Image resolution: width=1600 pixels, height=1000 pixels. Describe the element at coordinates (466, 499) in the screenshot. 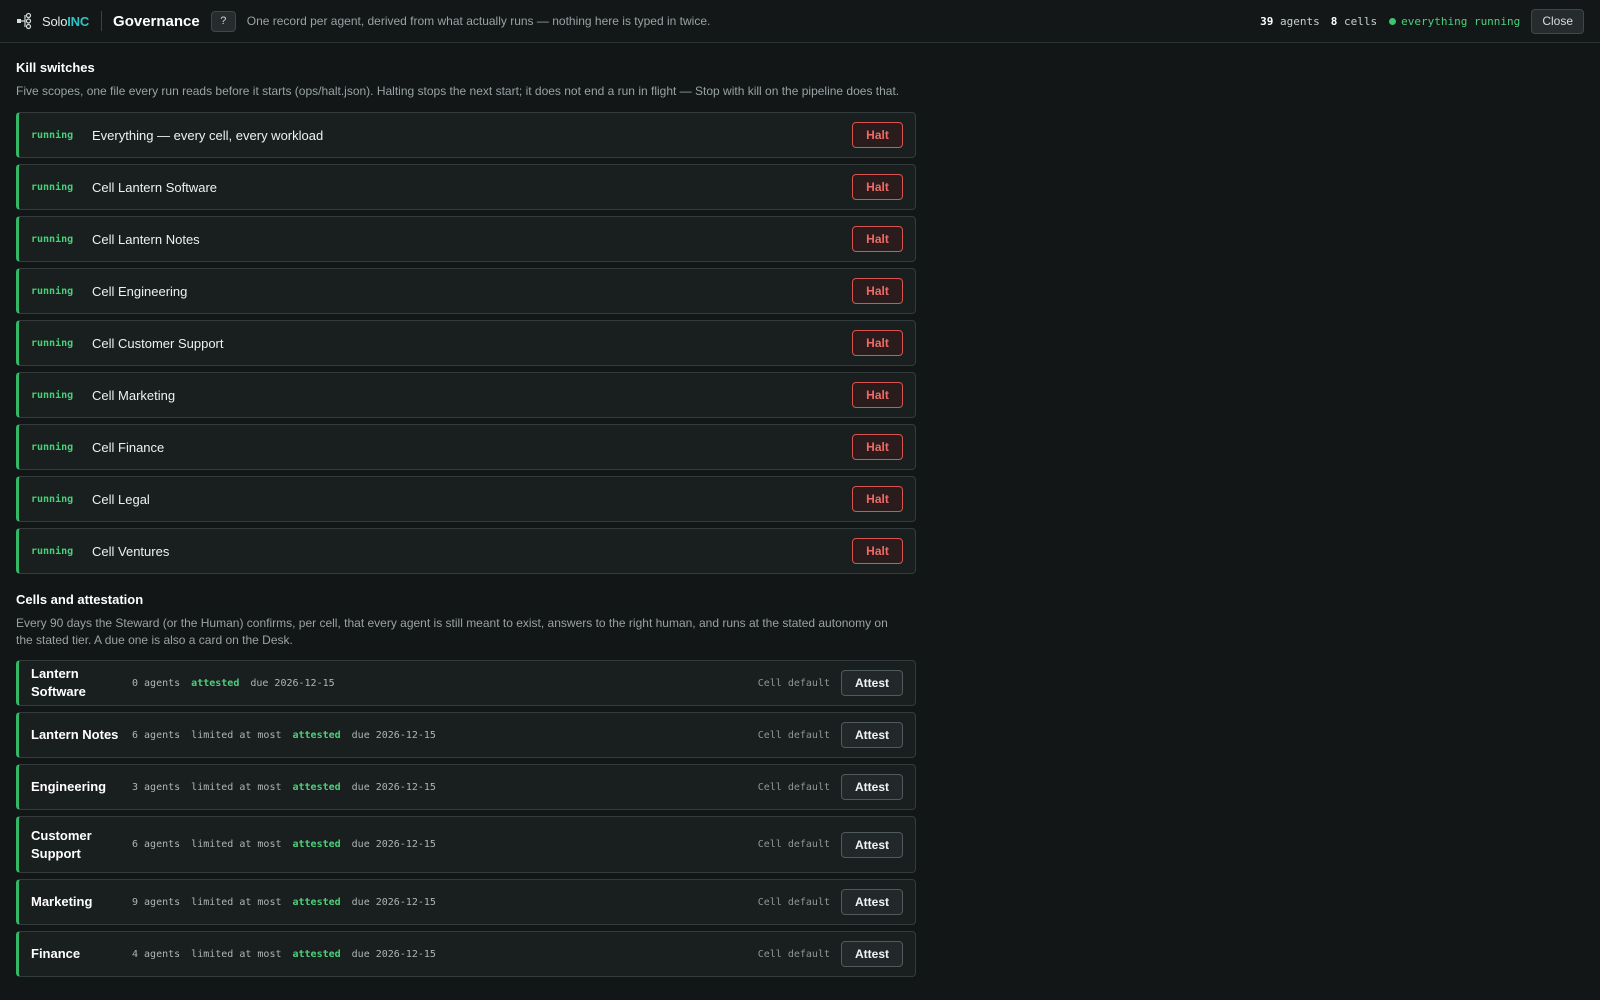

I see `kill-switch-row: running Cell Legal Halt` at that location.